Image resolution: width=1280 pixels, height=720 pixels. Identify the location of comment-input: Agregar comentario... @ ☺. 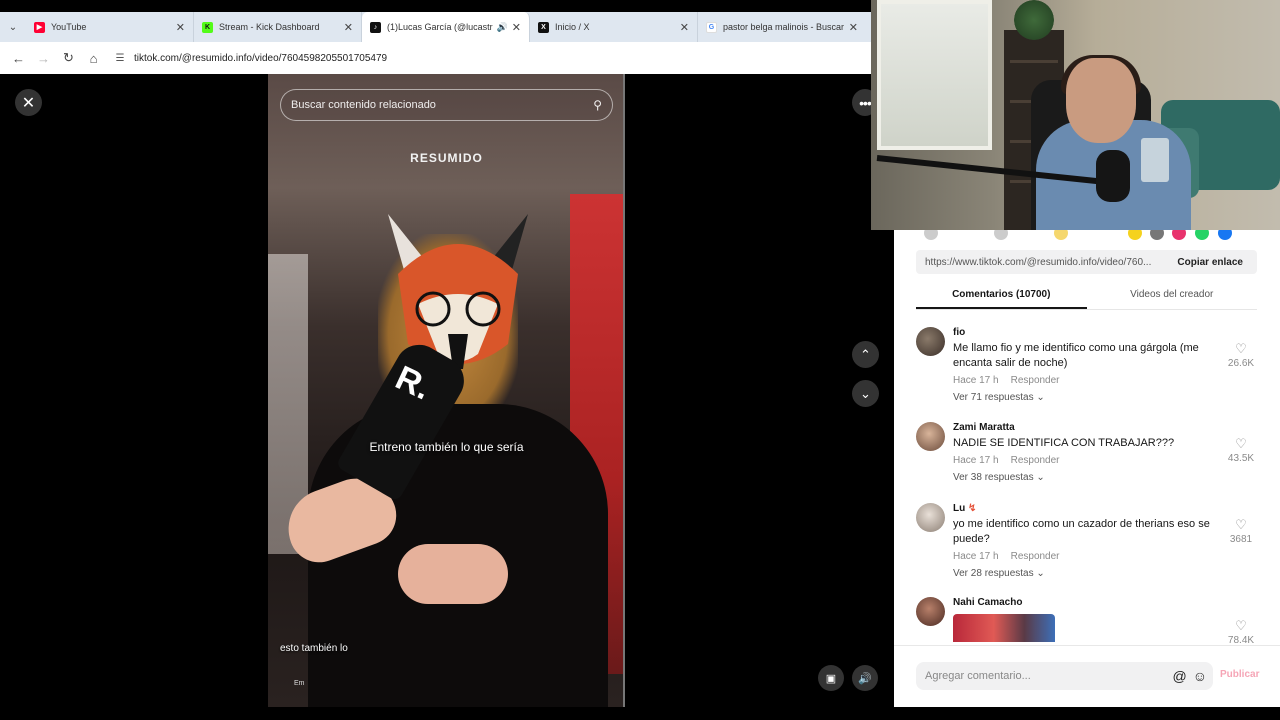
(1064, 676).